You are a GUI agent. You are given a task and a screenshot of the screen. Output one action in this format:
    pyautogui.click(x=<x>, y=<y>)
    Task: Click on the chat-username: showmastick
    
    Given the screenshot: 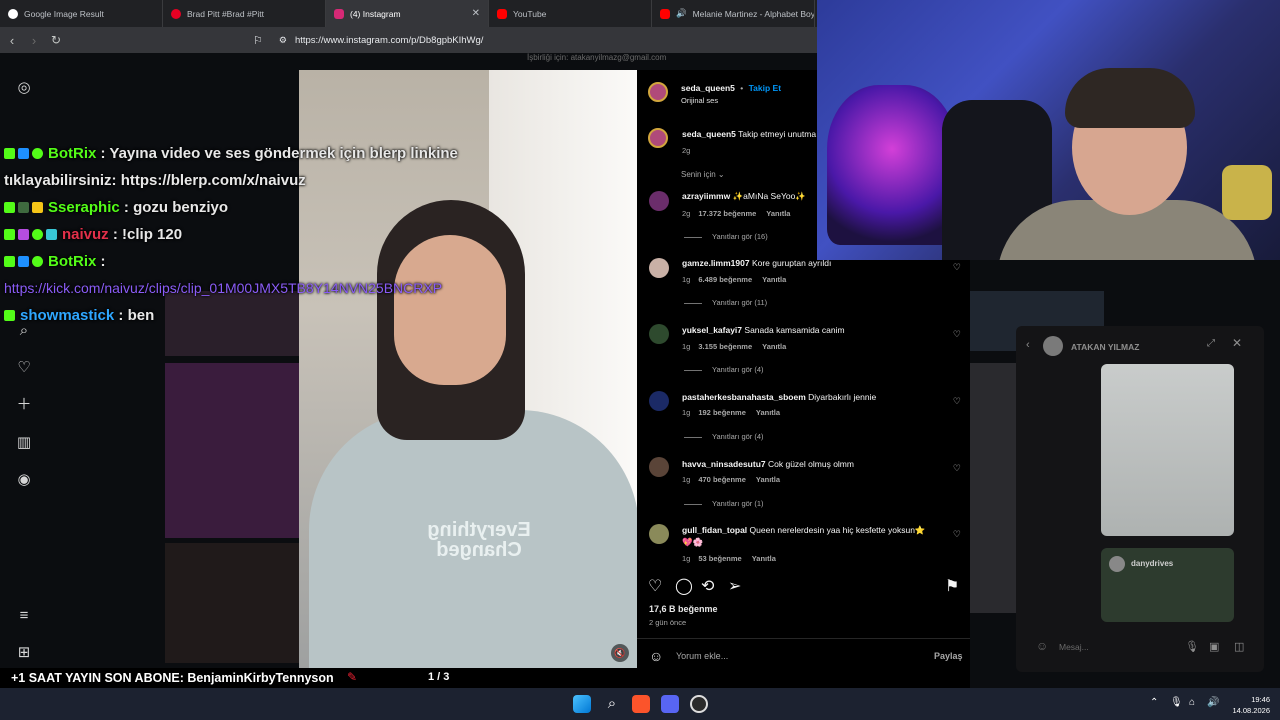 What is the action you would take?
    pyautogui.click(x=67, y=315)
    